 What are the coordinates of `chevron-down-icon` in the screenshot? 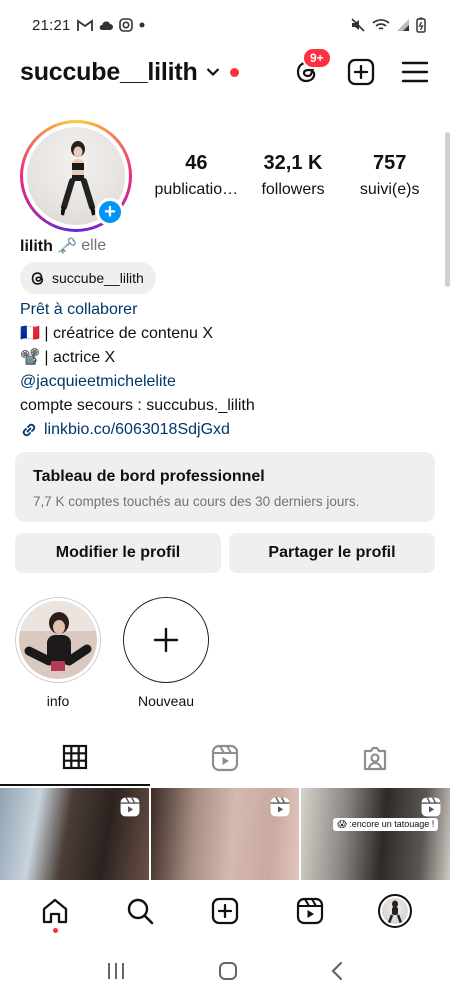 It's located at (213, 72).